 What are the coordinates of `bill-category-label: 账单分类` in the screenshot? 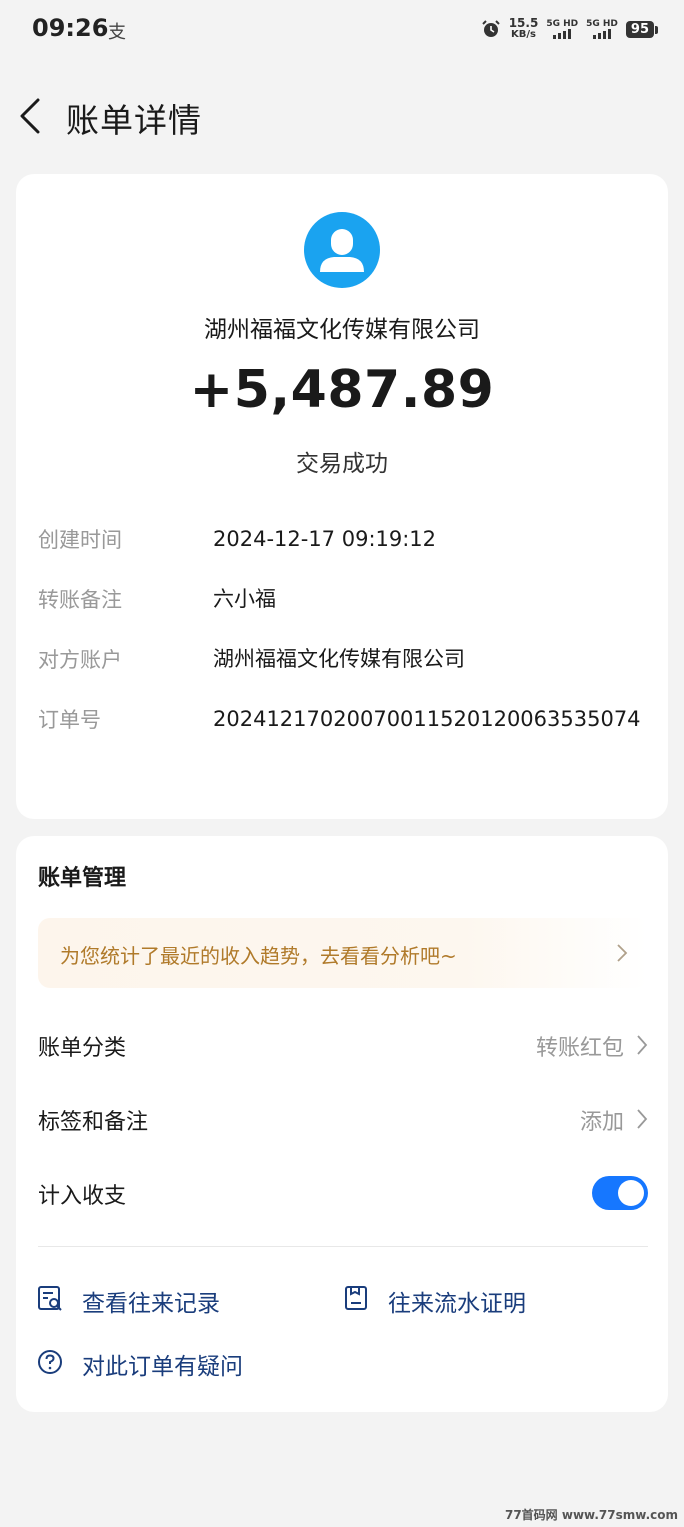 It's located at (82, 1048).